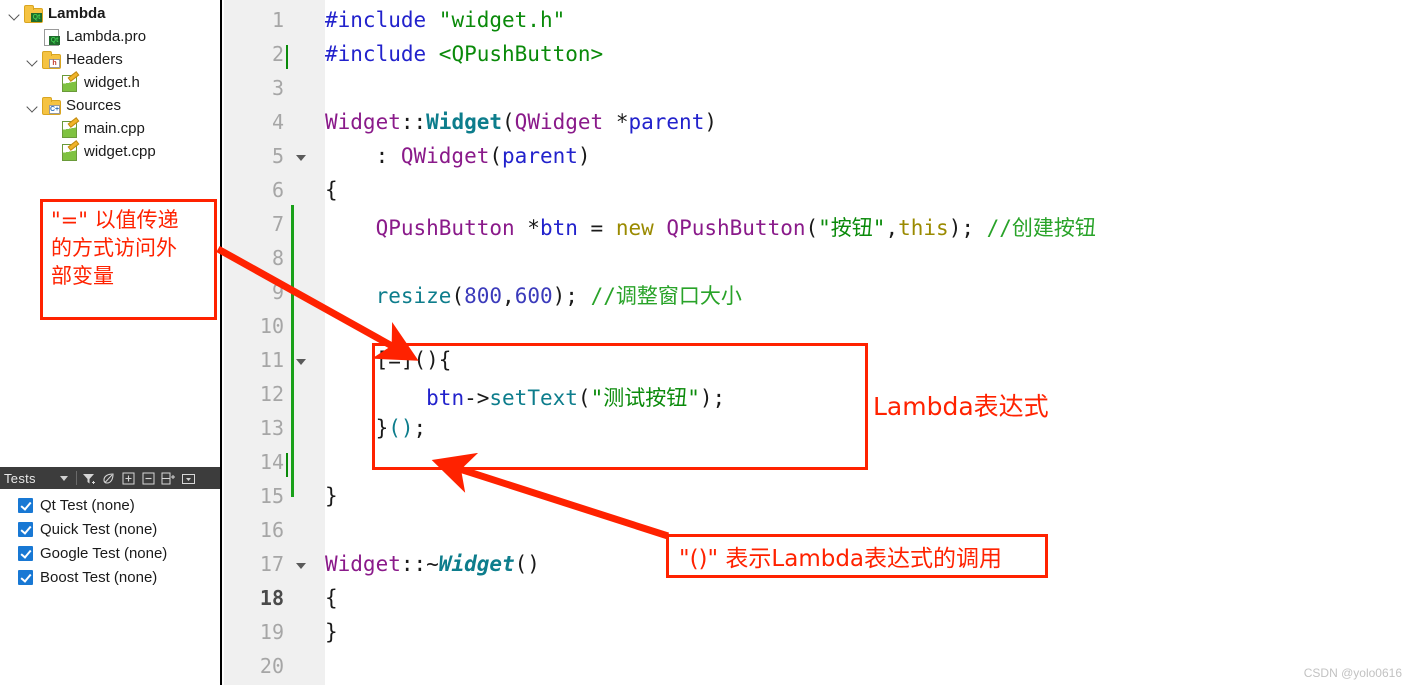  I want to click on code-line: #include <QPushButton>, so click(464, 54).